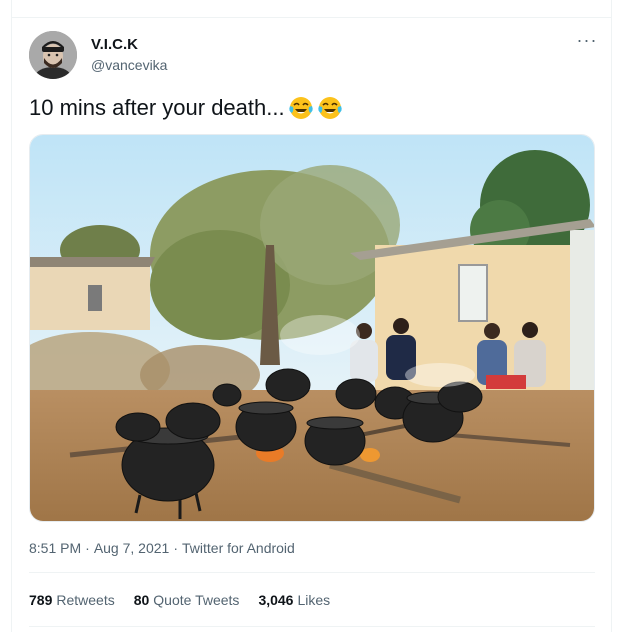 This screenshot has width=623, height=632. I want to click on likes-stat: 3,046 Likes, so click(294, 600).